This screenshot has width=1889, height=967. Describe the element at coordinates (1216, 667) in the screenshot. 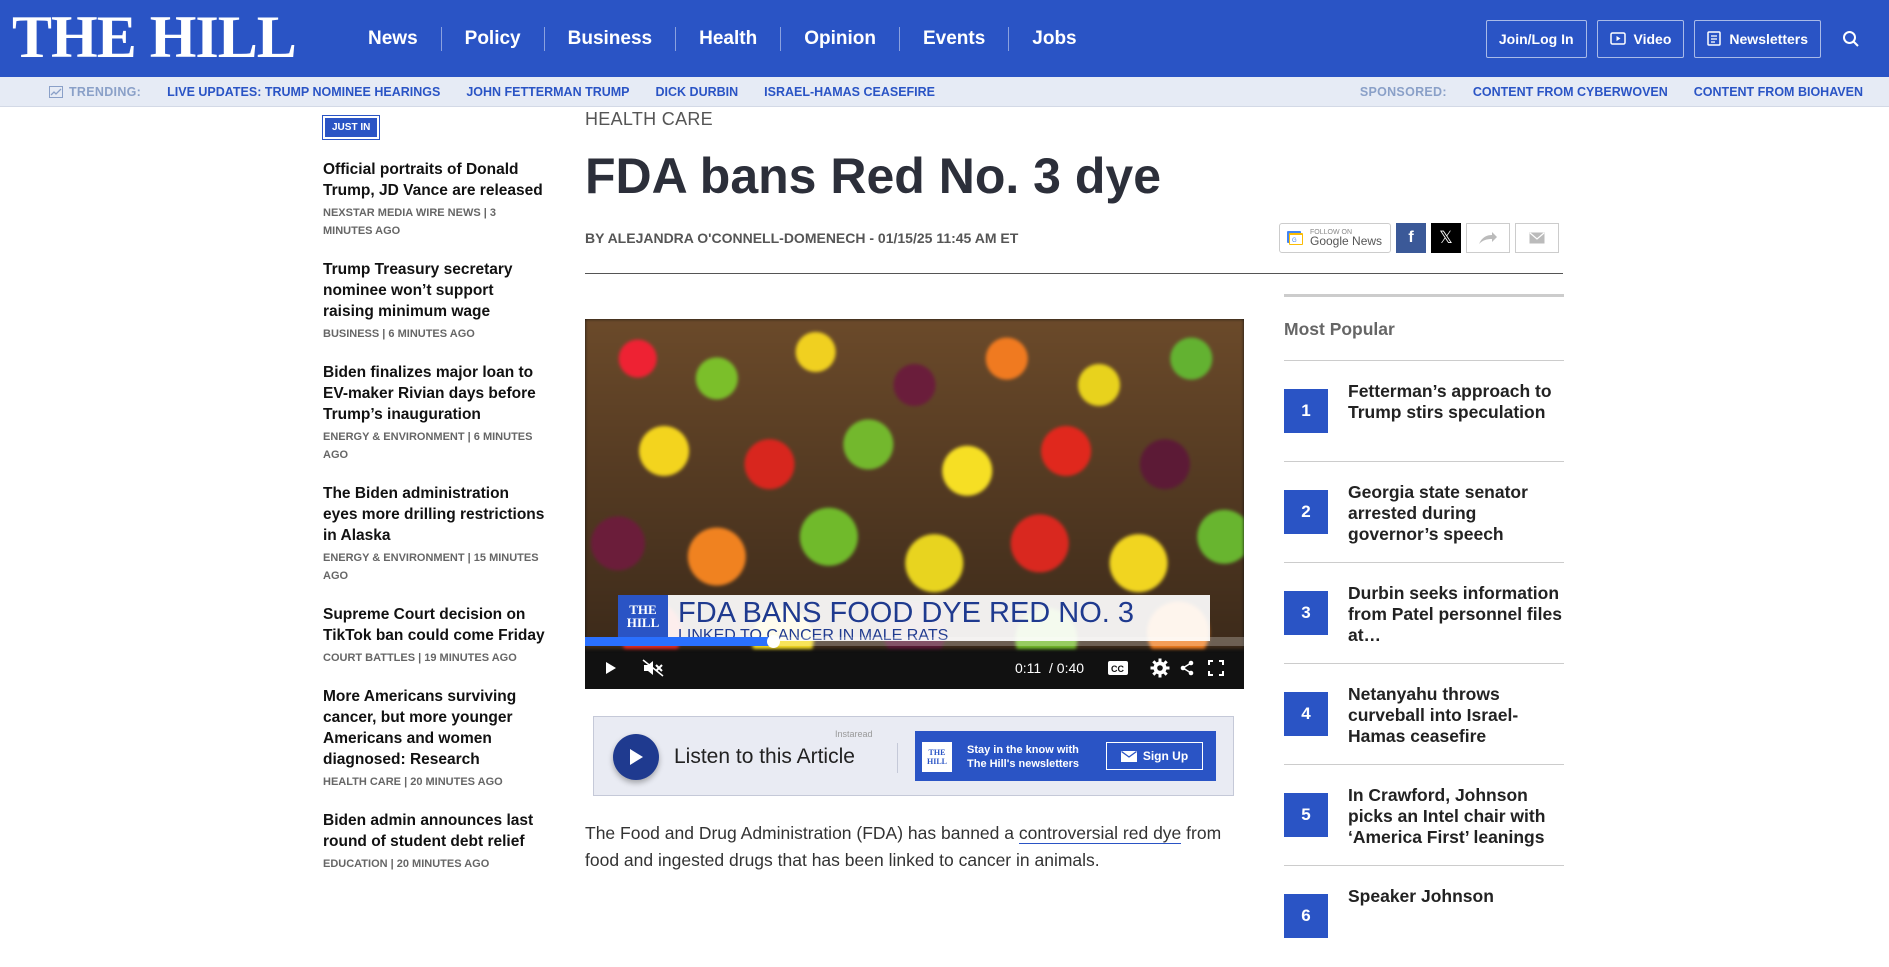

I see `fullscreen-button` at that location.